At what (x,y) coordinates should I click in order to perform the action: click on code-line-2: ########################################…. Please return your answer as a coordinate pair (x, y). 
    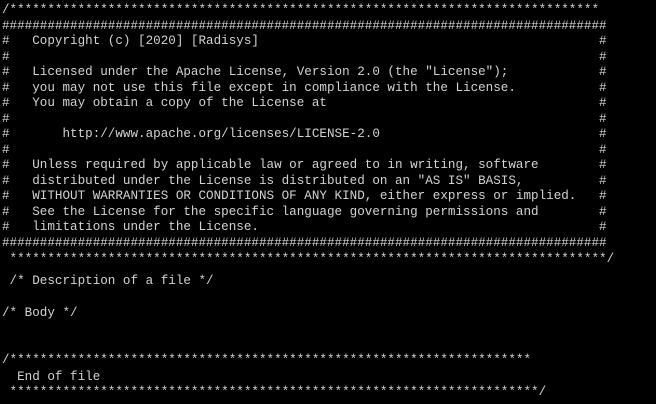
    Looking at the image, I should click on (304, 25).